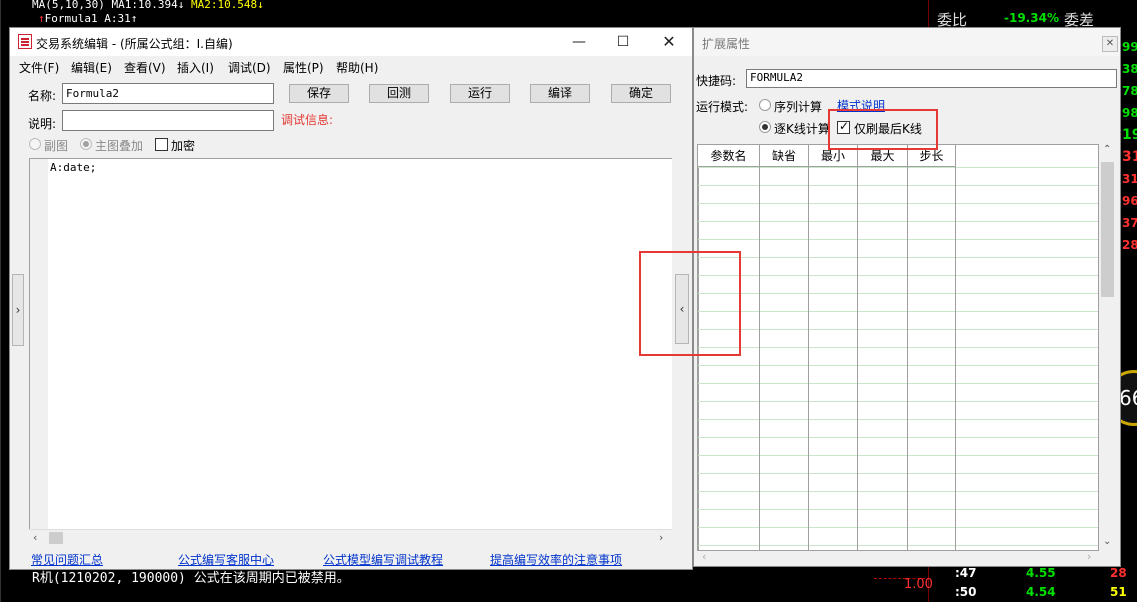 The width and height of the screenshot is (1137, 602). What do you see at coordinates (148, 5) in the screenshot?
I see `ma-indicator-line: MA(5,10,30) MA1:10.394↓ MA2:10.548↓` at bounding box center [148, 5].